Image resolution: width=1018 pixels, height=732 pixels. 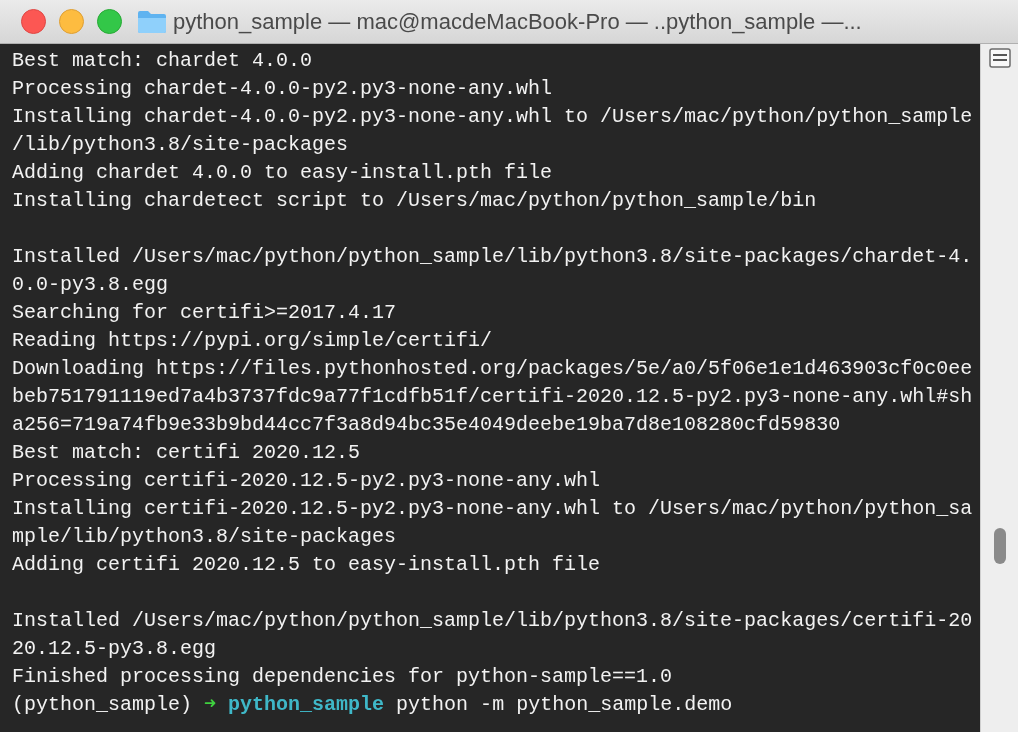 What do you see at coordinates (109, 21) in the screenshot?
I see `zoom-button` at bounding box center [109, 21].